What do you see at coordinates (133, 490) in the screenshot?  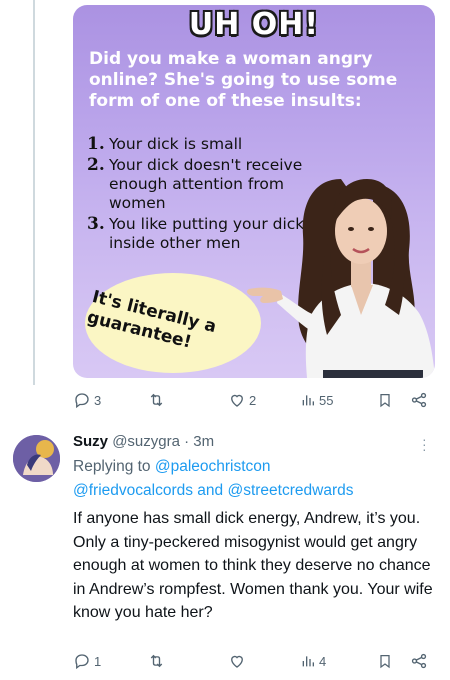 I see `mention-link: @friedvocalcords` at bounding box center [133, 490].